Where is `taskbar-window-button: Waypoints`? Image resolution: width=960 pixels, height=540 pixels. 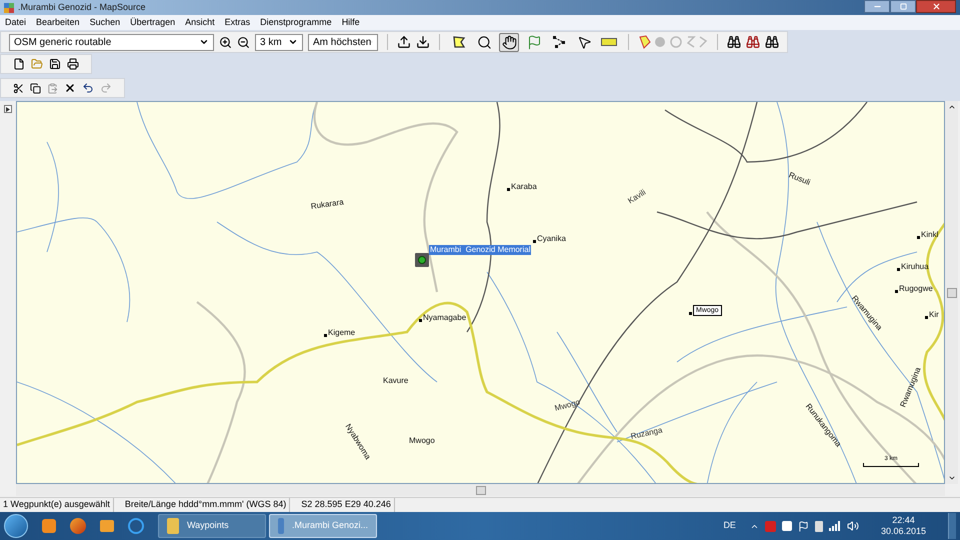
taskbar-window-button: Waypoints is located at coordinates (212, 526).